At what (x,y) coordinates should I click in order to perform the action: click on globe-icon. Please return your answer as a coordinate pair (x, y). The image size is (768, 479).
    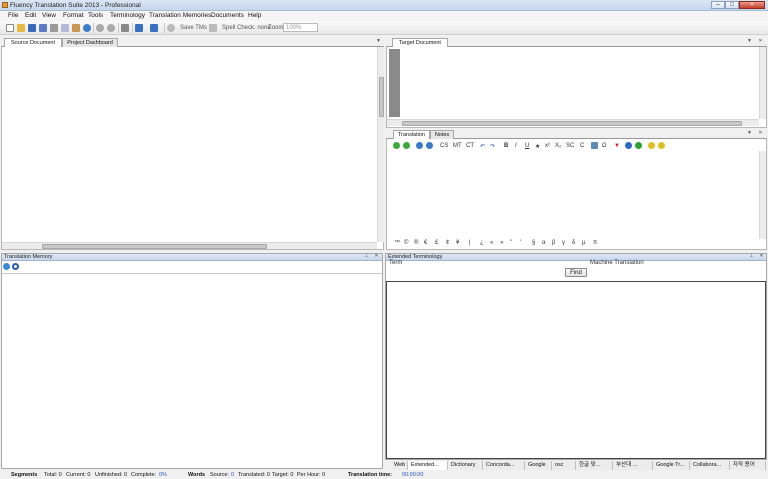
    Looking at the image, I should click on (100, 28).